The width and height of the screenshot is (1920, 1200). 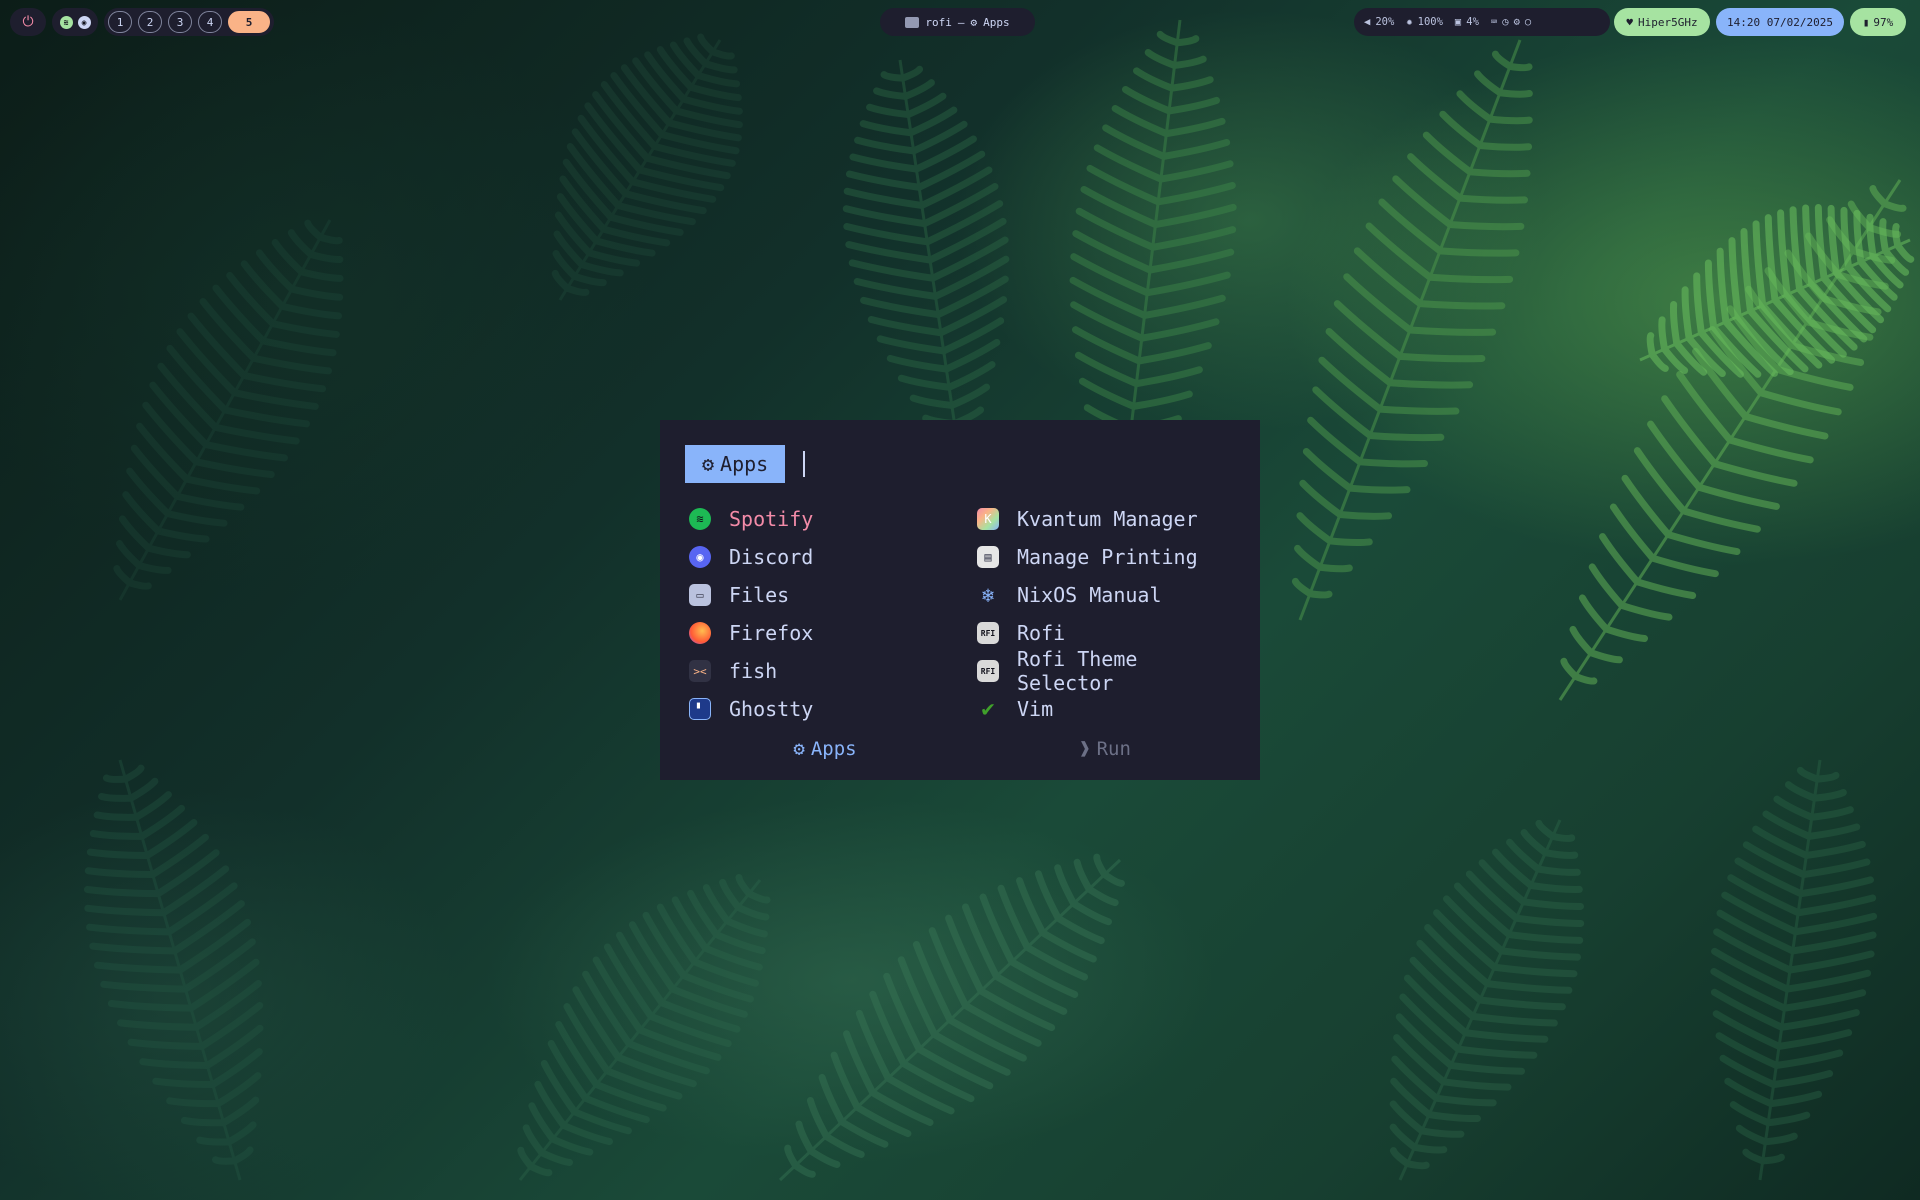 What do you see at coordinates (700, 671) in the screenshot?
I see `fish-icon: ><` at bounding box center [700, 671].